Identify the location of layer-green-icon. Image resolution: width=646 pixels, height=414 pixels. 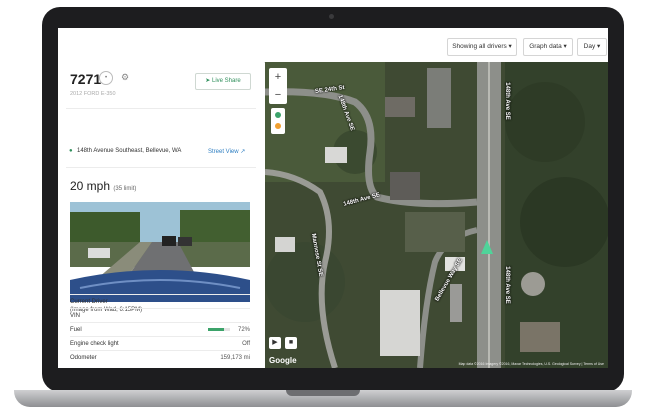
(278, 115).